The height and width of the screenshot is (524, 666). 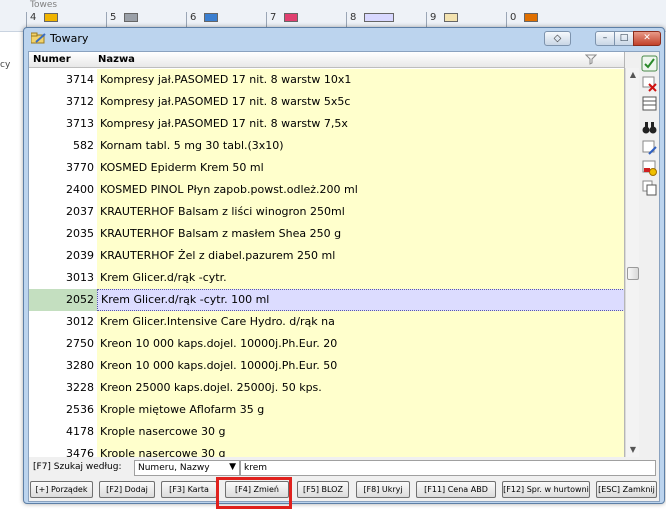 What do you see at coordinates (649, 83) in the screenshot?
I see `delete-record-icon` at bounding box center [649, 83].